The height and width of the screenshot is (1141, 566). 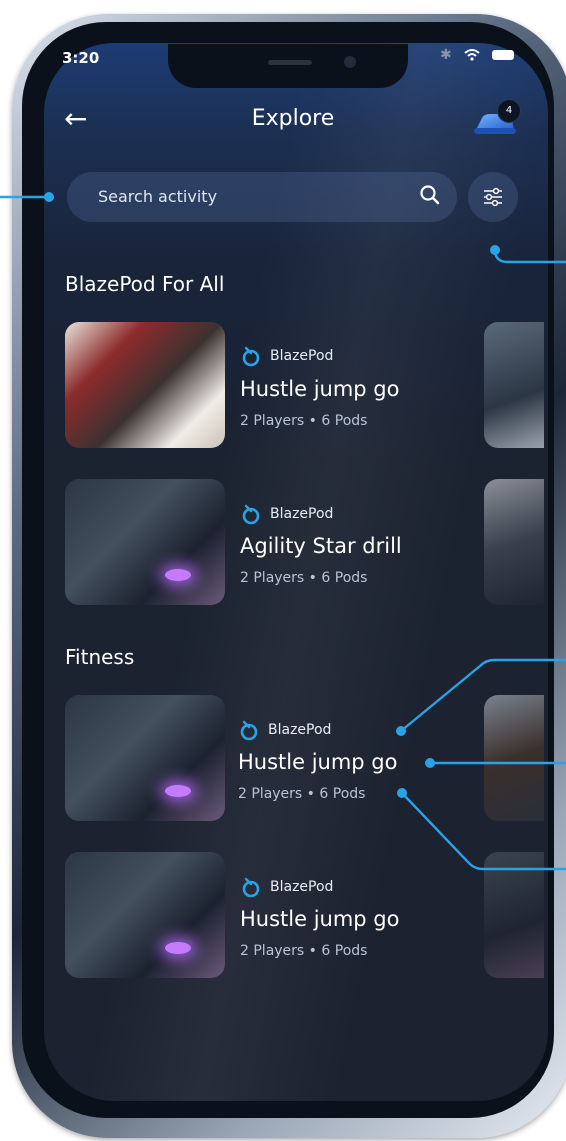 What do you see at coordinates (290, 62) in the screenshot?
I see `speaker-grill` at bounding box center [290, 62].